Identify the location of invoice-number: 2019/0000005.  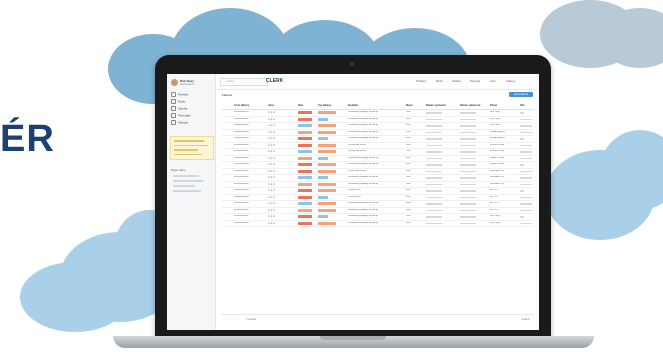
(241, 138).